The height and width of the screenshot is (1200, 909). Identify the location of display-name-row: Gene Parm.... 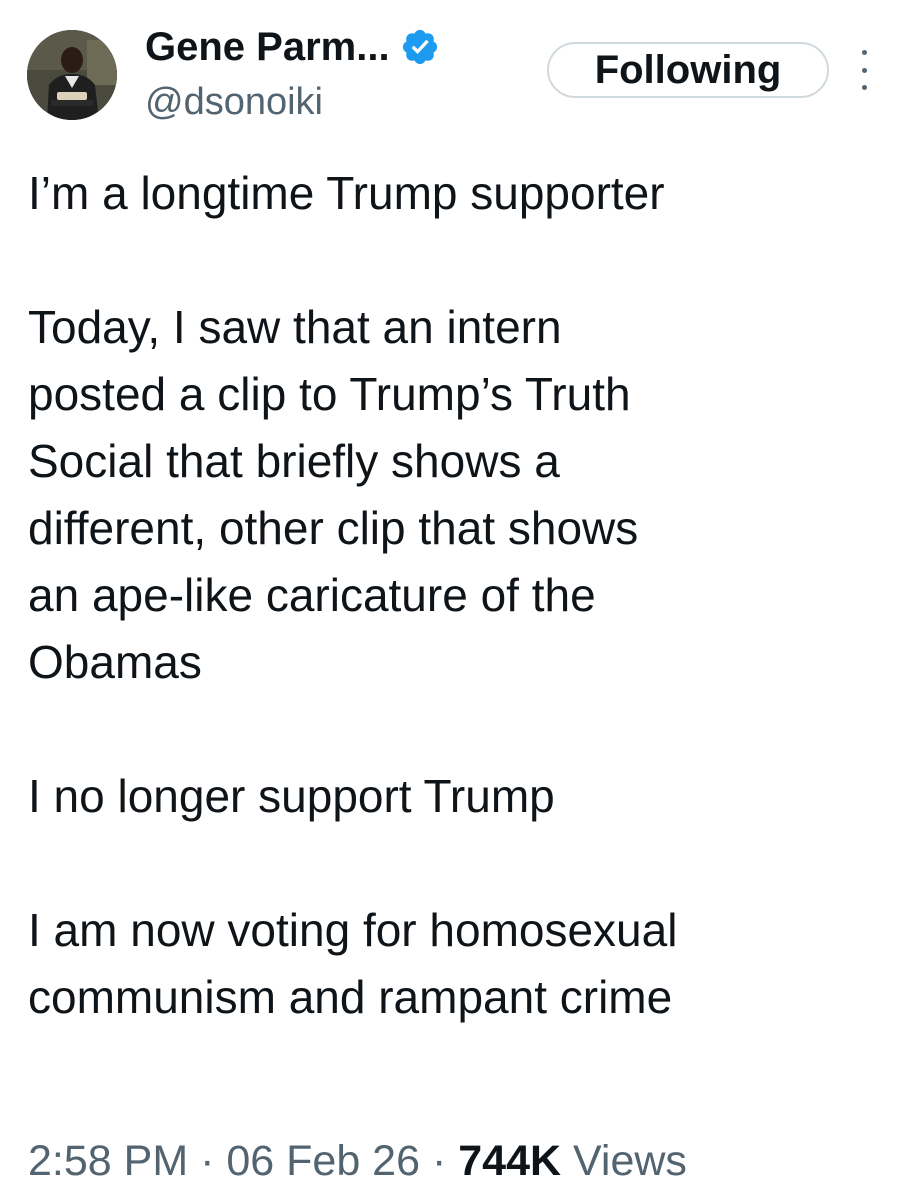
(292, 47).